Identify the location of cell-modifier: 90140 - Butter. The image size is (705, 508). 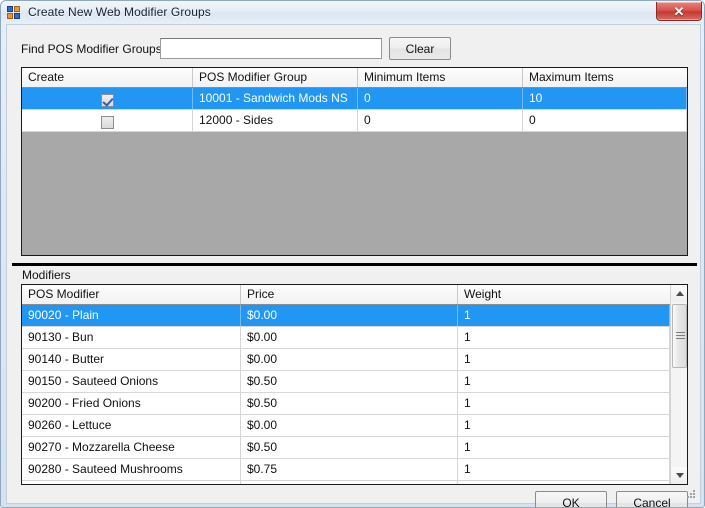
(131, 359).